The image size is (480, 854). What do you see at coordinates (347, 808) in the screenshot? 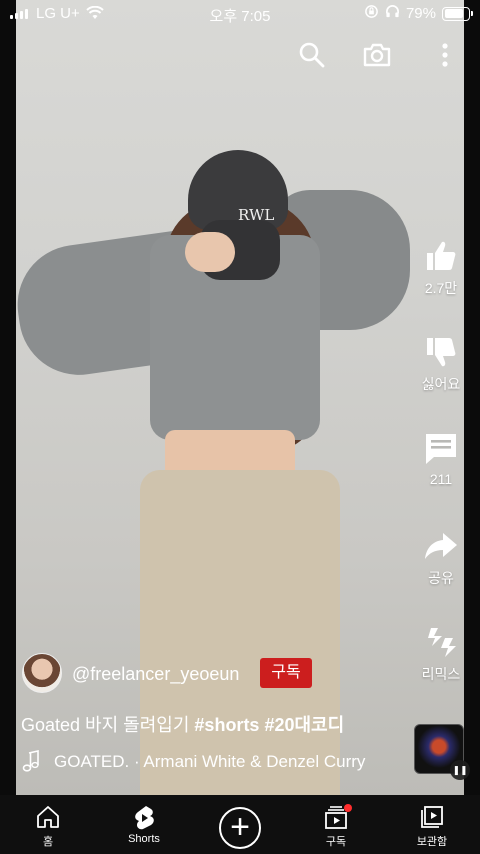
I see `notification-dot` at bounding box center [347, 808].